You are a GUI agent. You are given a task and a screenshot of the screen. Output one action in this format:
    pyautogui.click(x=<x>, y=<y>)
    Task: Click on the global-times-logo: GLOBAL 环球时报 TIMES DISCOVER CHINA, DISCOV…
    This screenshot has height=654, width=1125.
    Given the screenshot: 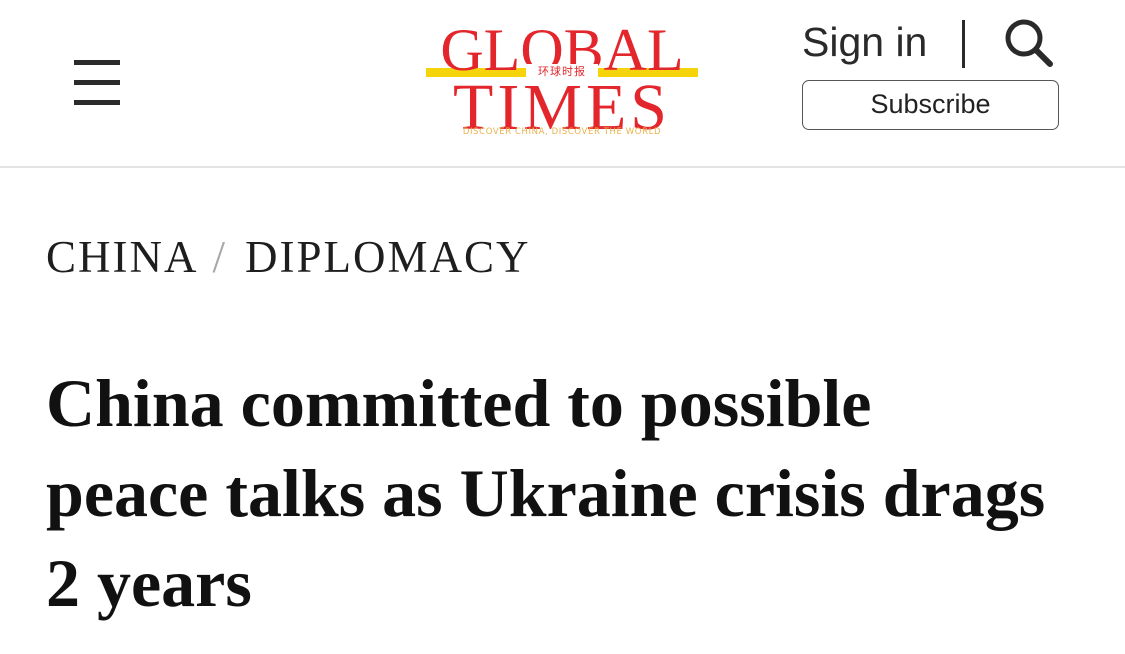 What is the action you would take?
    pyautogui.click(x=562, y=78)
    